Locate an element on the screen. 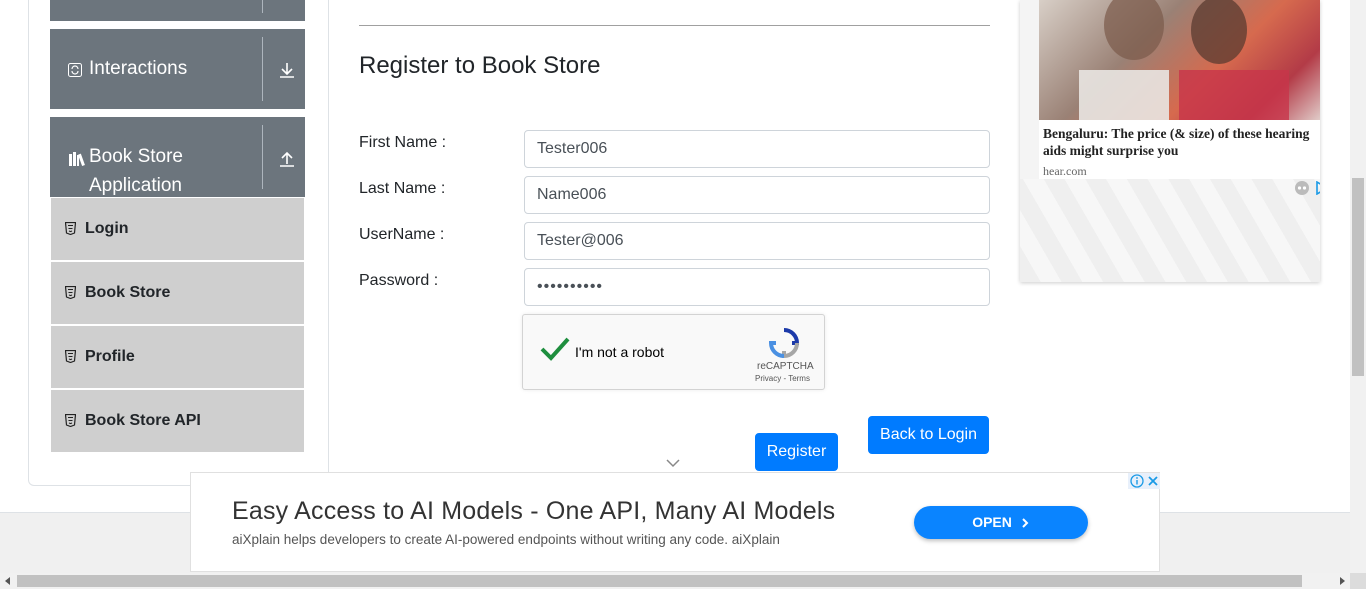 The width and height of the screenshot is (1366, 589). captcha-label: I'm not a robot is located at coordinates (620, 352).